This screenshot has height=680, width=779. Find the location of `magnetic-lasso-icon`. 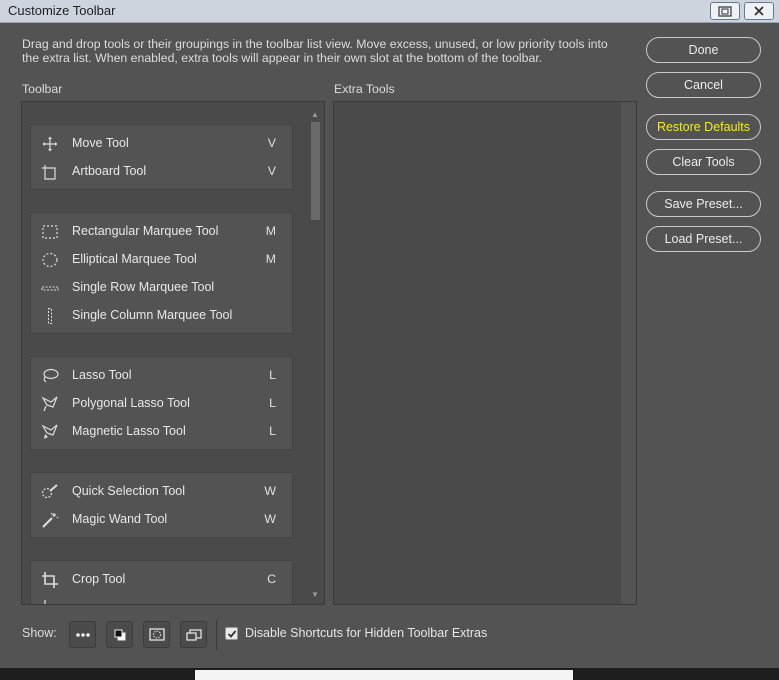

magnetic-lasso-icon is located at coordinates (49, 431).